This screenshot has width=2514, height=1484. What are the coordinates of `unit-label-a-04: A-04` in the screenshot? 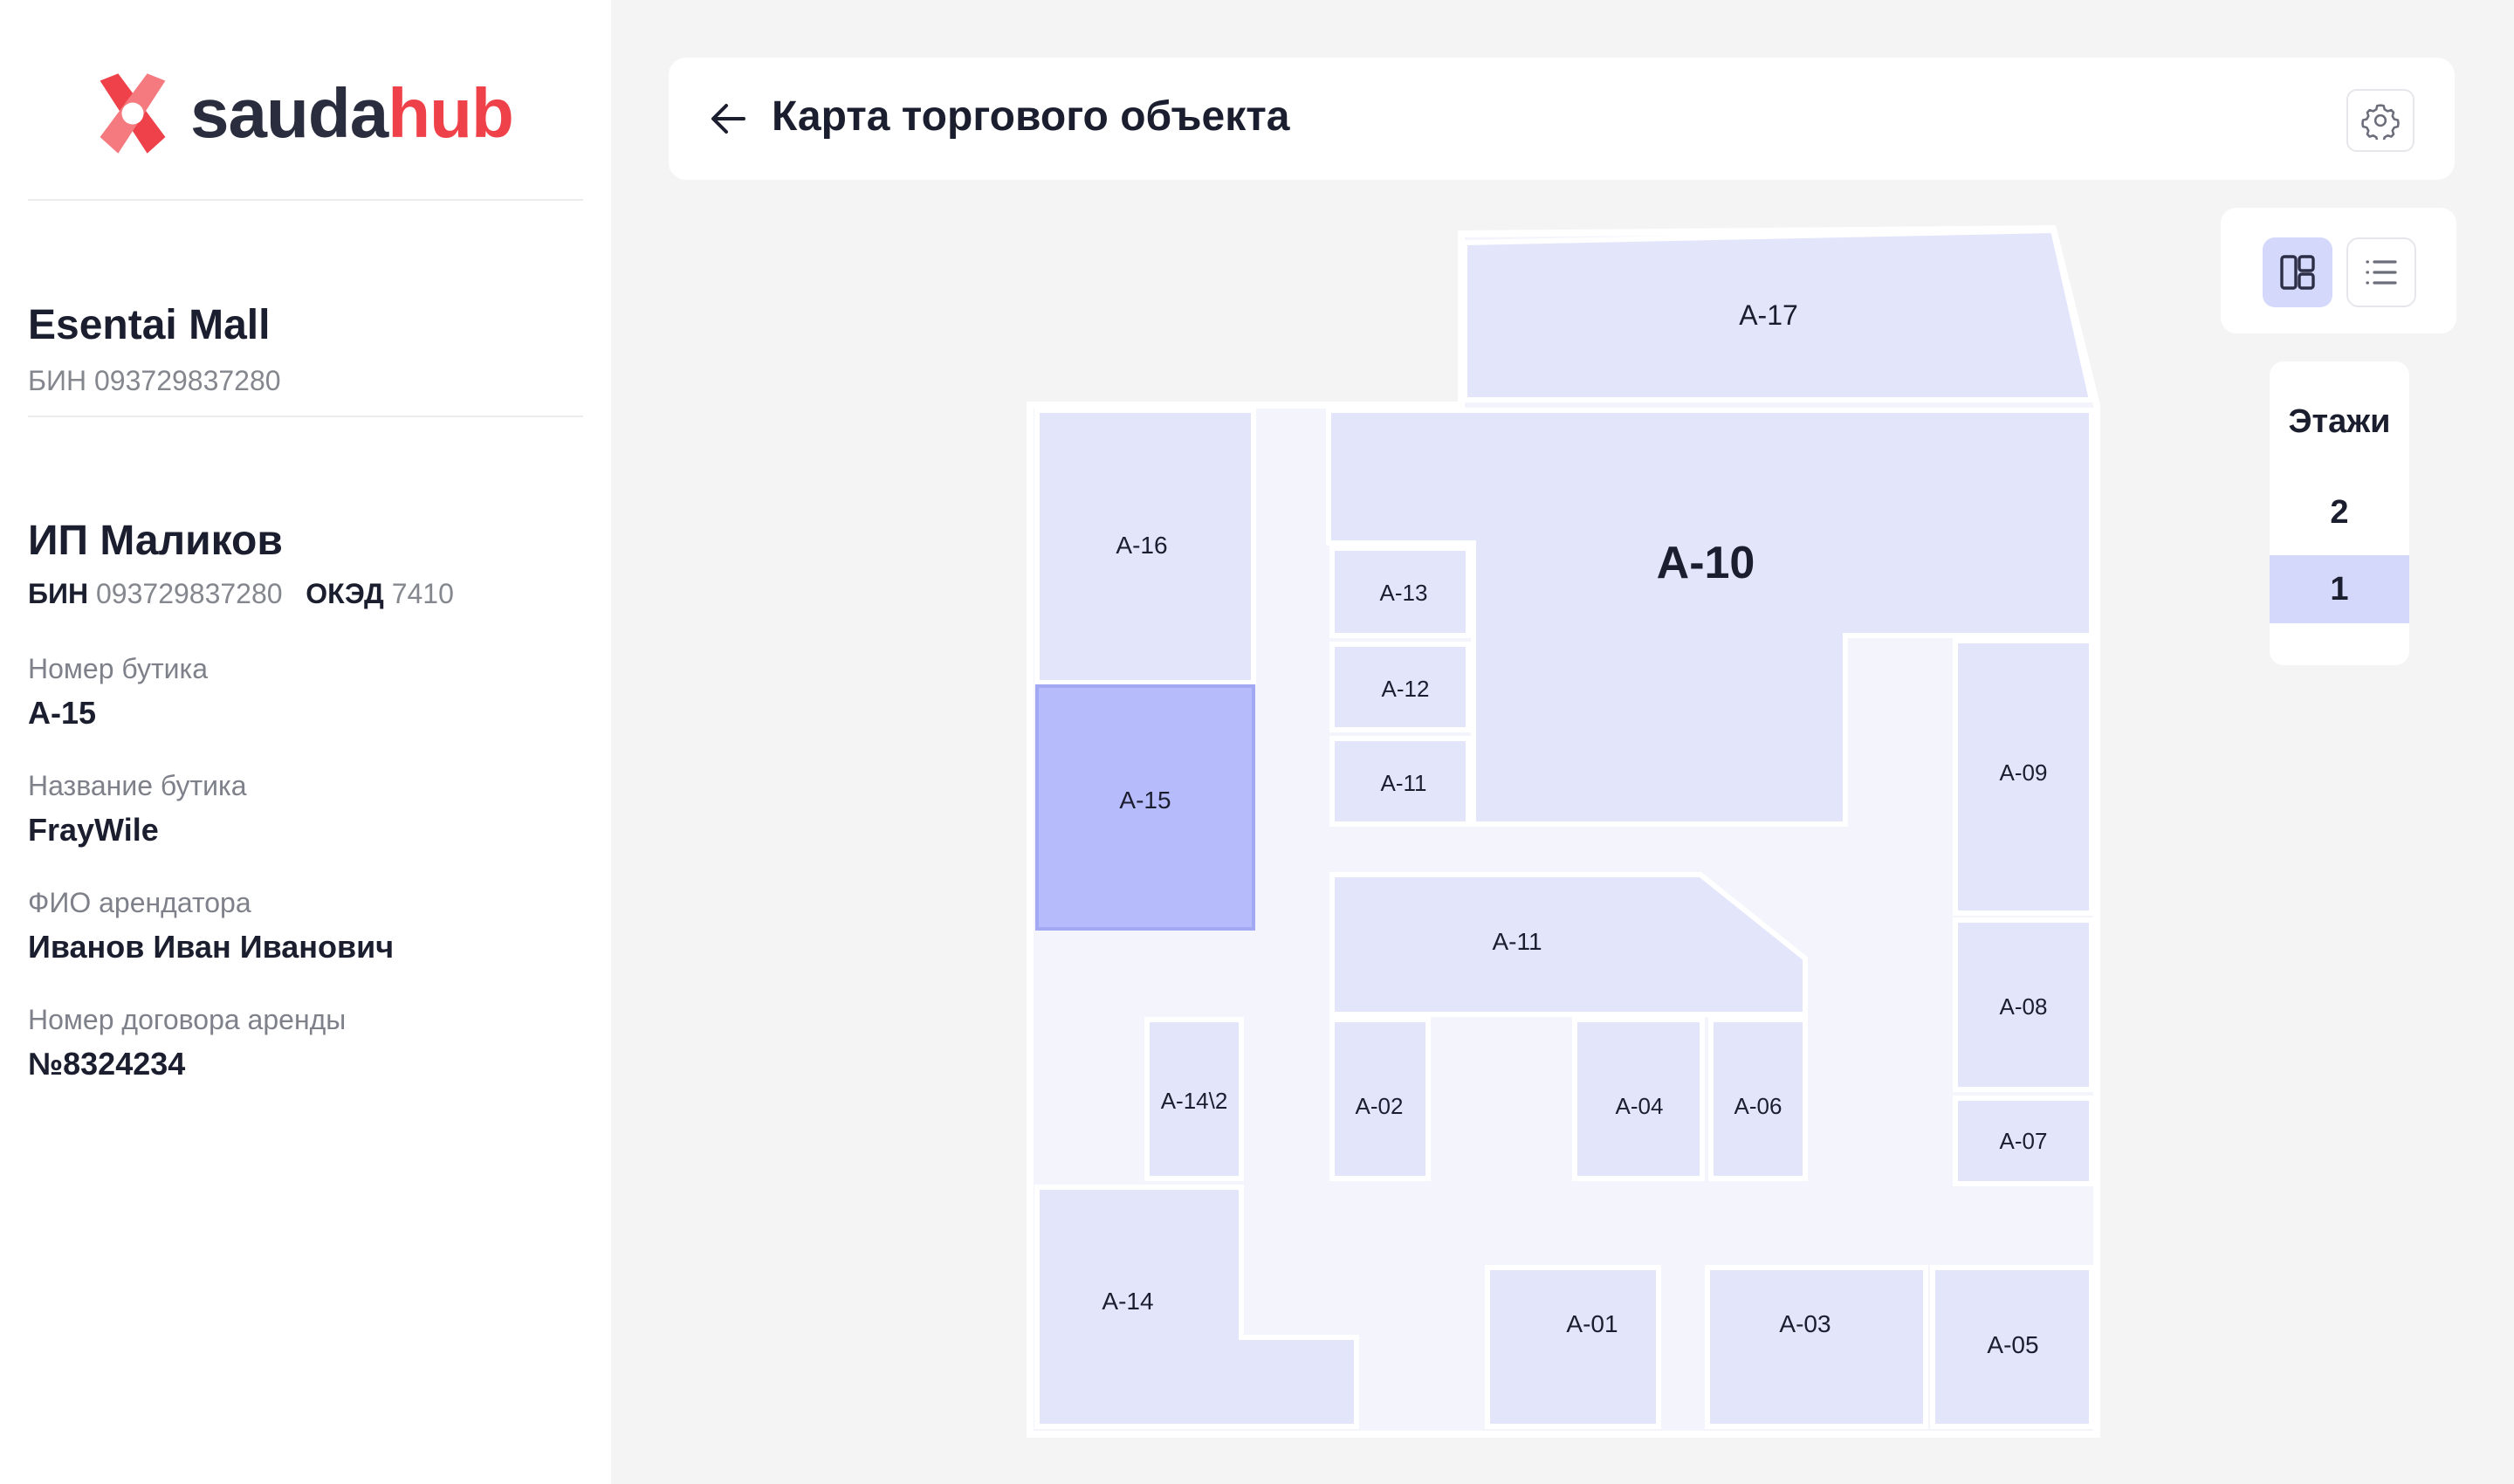 It's located at (1640, 1106).